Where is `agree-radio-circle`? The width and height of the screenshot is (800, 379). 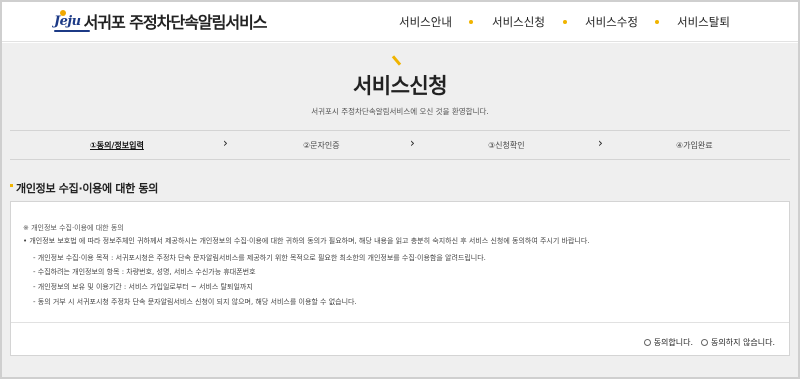
agree-radio-circle is located at coordinates (647, 342).